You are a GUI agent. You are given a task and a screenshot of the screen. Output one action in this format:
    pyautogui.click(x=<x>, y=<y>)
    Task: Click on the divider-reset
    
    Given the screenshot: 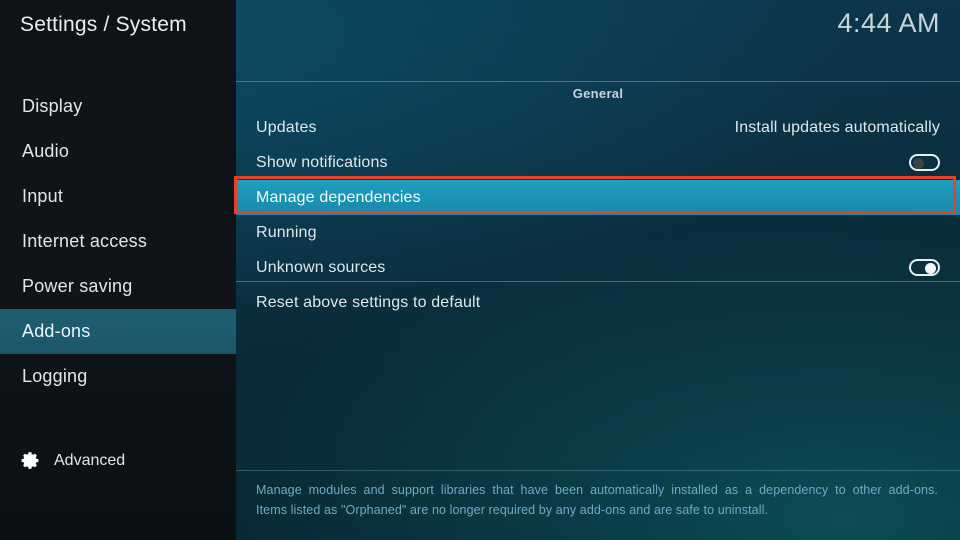 What is the action you would take?
    pyautogui.click(x=598, y=281)
    